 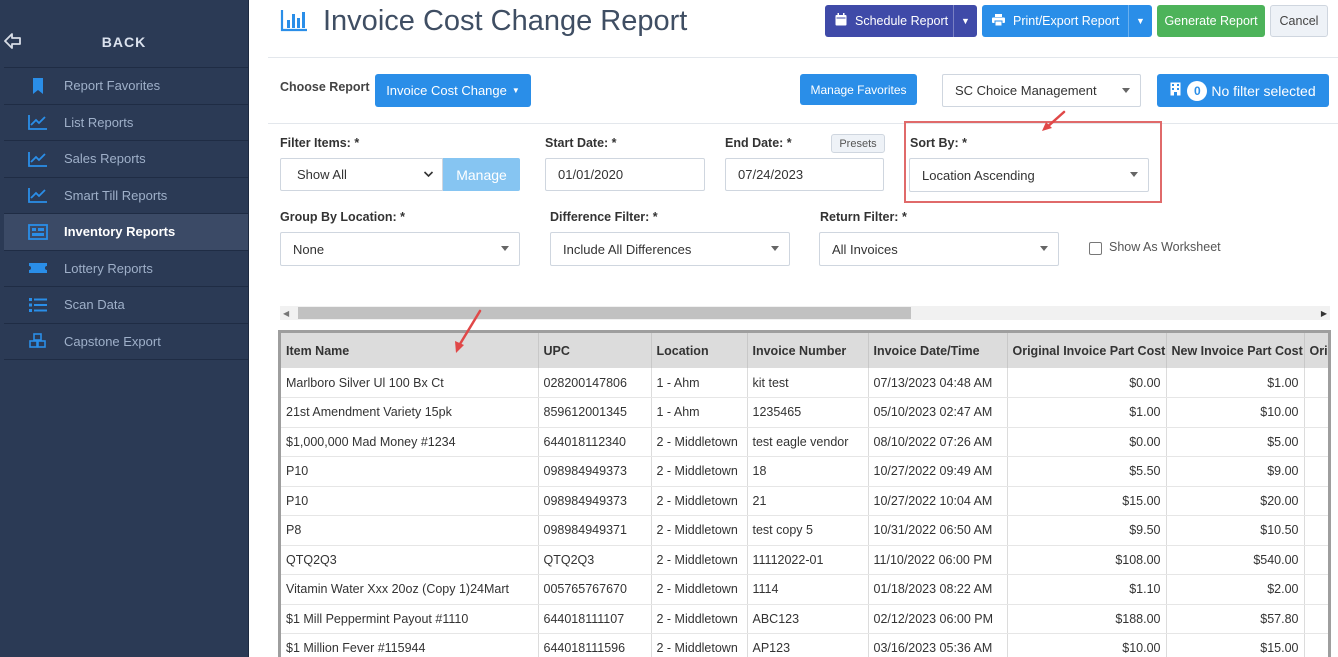 What do you see at coordinates (481, 174) in the screenshot?
I see `manage-button: Manage` at bounding box center [481, 174].